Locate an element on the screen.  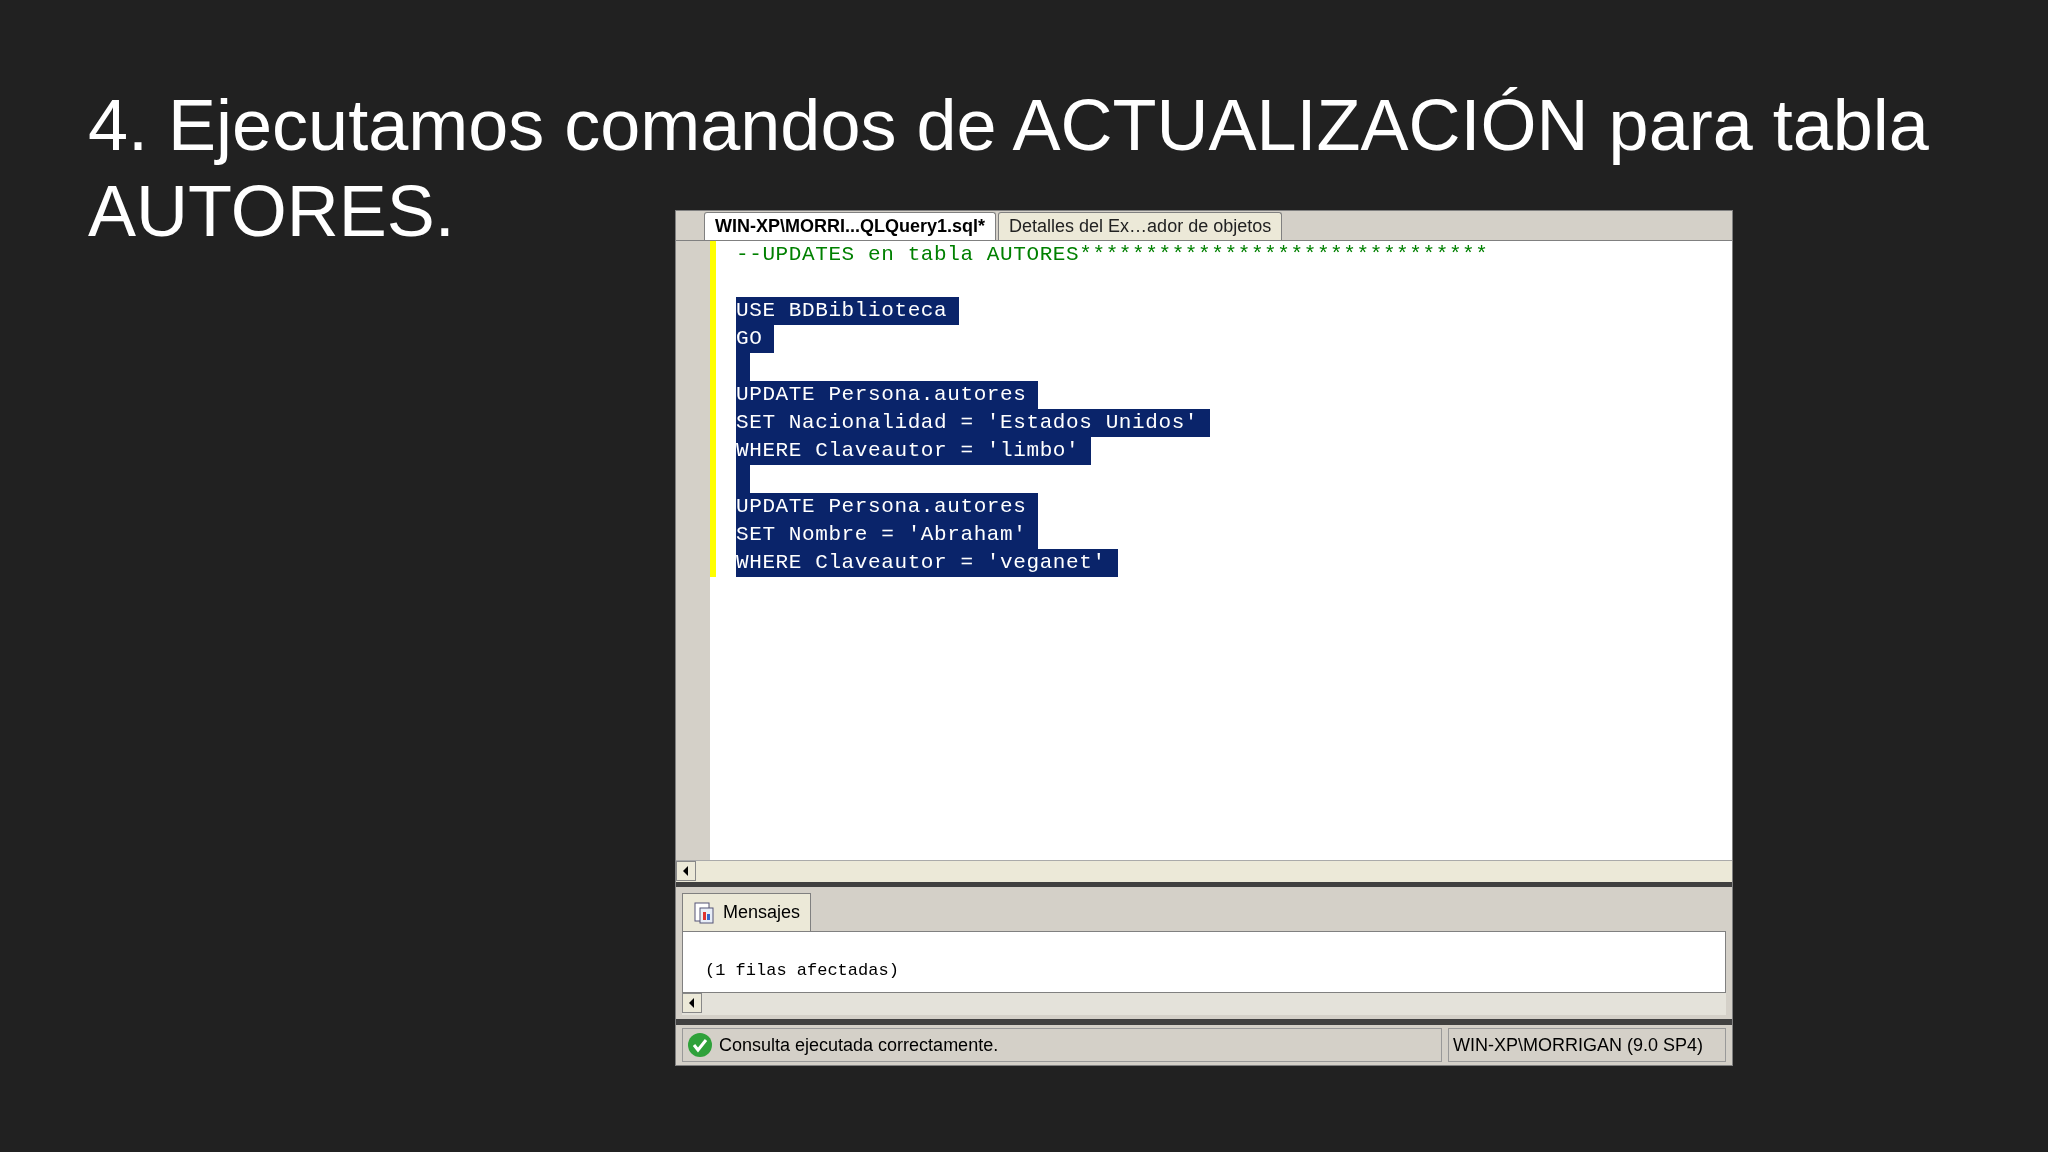
slide-title: 4. Ejecutamos comandos de ACTUALIZACIÓN para tabla is located at coordinates (1008, 125).